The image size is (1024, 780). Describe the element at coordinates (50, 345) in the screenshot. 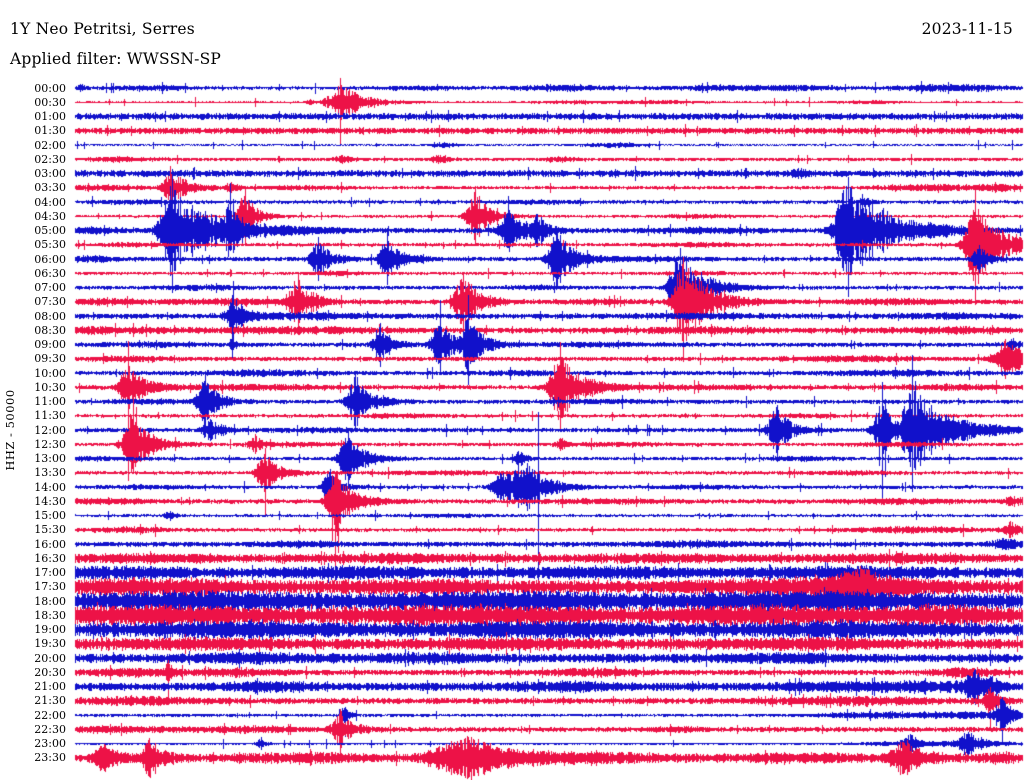

I see `time-label-0900: 09:00` at that location.